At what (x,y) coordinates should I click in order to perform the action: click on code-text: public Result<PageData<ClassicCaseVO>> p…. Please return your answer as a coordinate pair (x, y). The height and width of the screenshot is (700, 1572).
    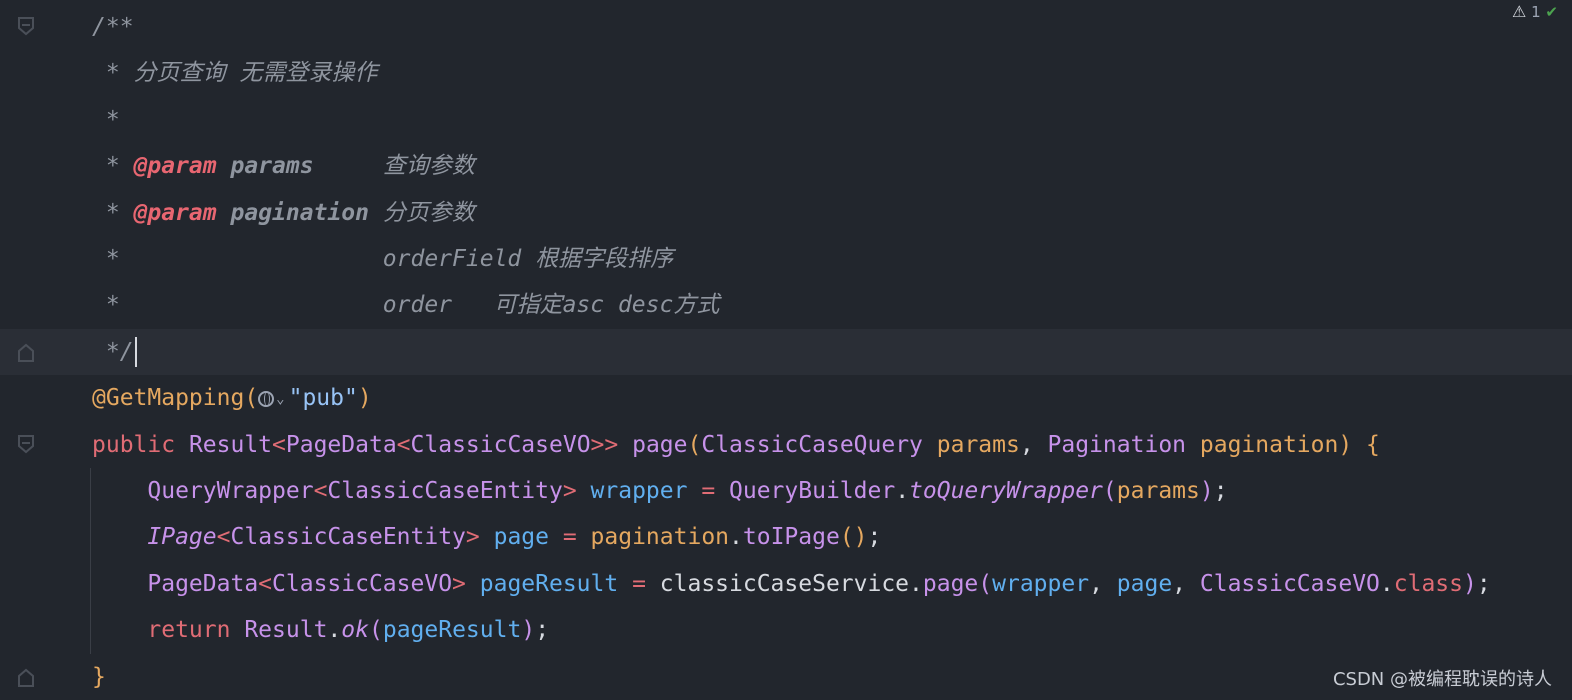
    Looking at the image, I should click on (736, 445).